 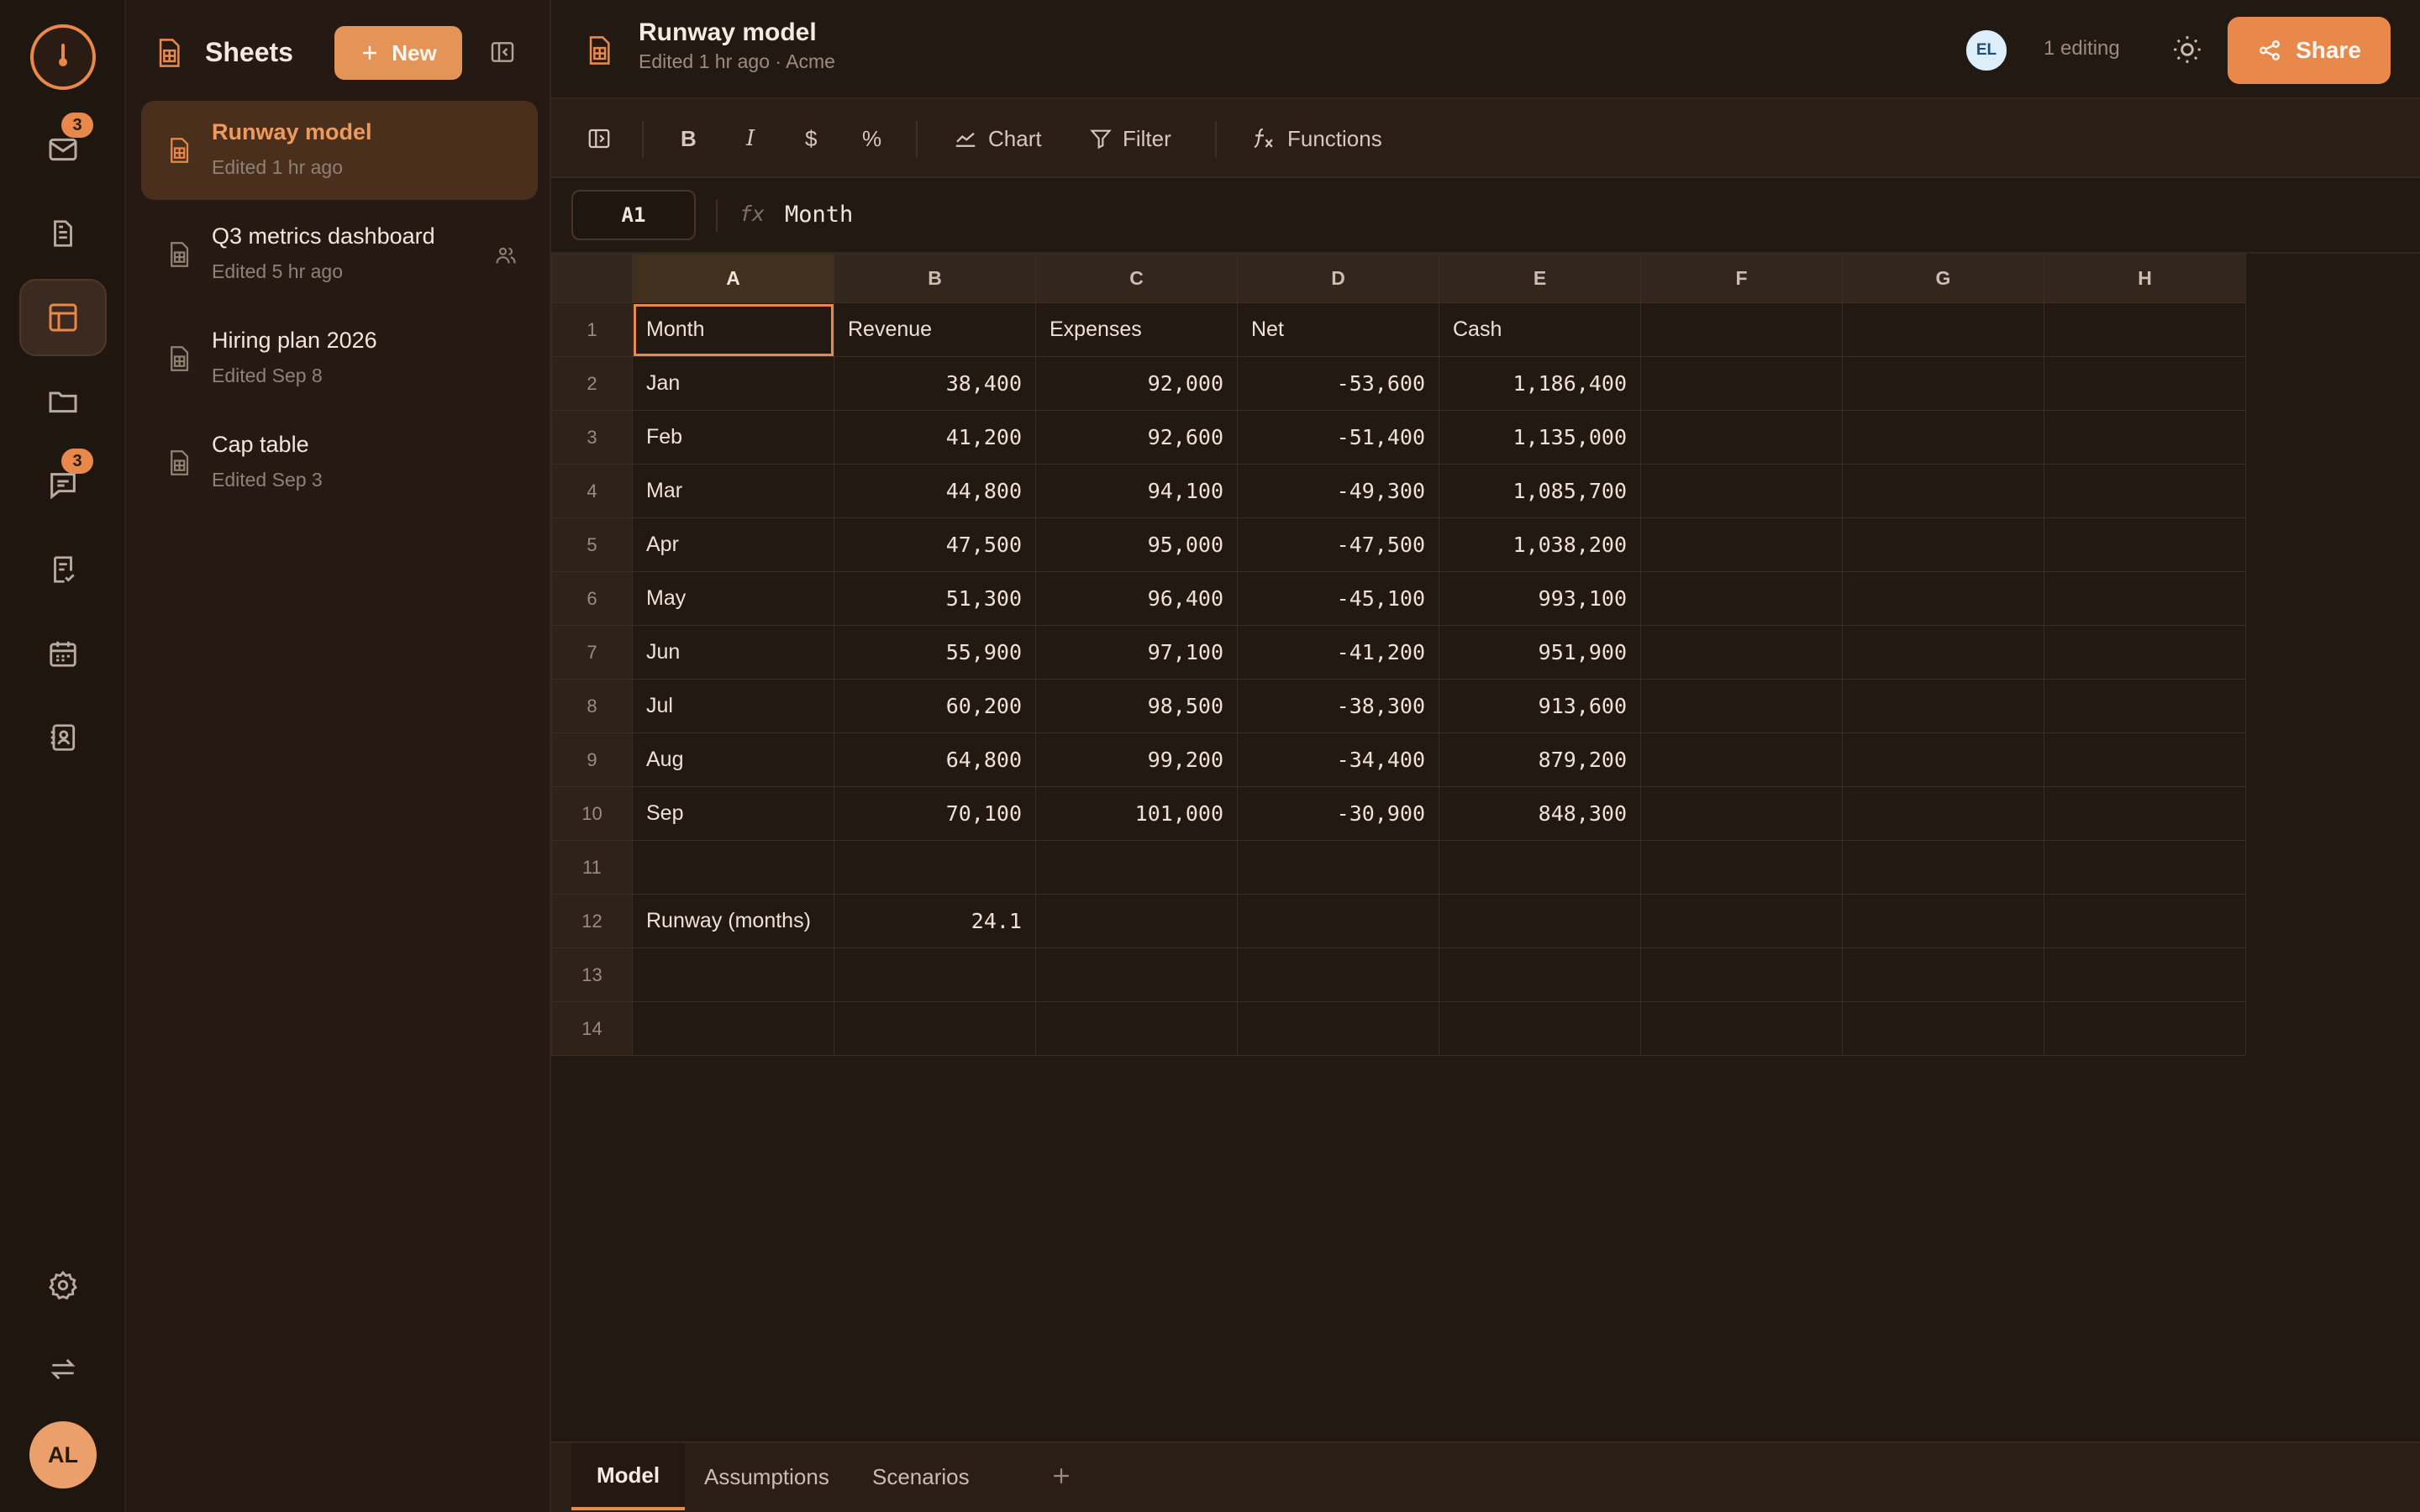 What do you see at coordinates (935, 491) in the screenshot?
I see `cell-b4: 44,800` at bounding box center [935, 491].